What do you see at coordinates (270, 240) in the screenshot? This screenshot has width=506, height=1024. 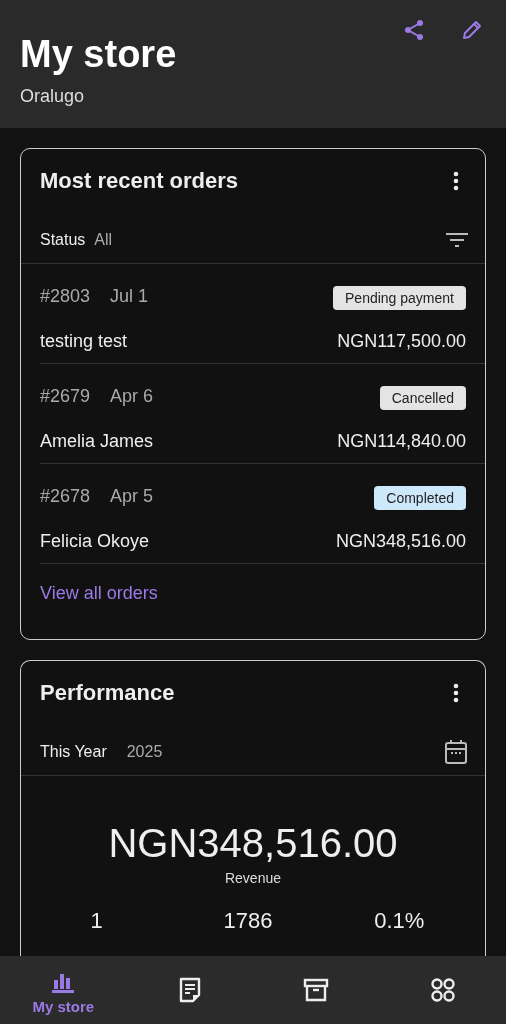 I see `filter-value: All` at bounding box center [270, 240].